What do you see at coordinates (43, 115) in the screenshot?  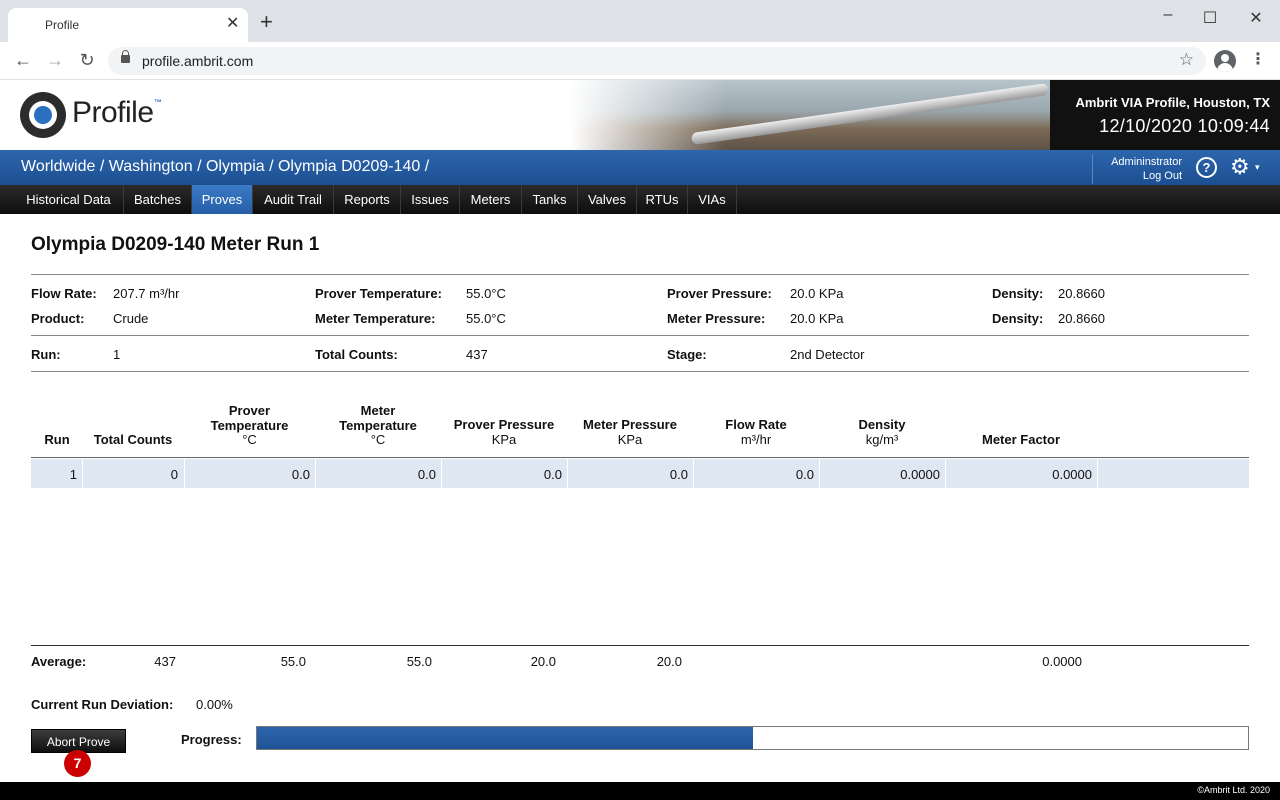 I see `logo-icon` at bounding box center [43, 115].